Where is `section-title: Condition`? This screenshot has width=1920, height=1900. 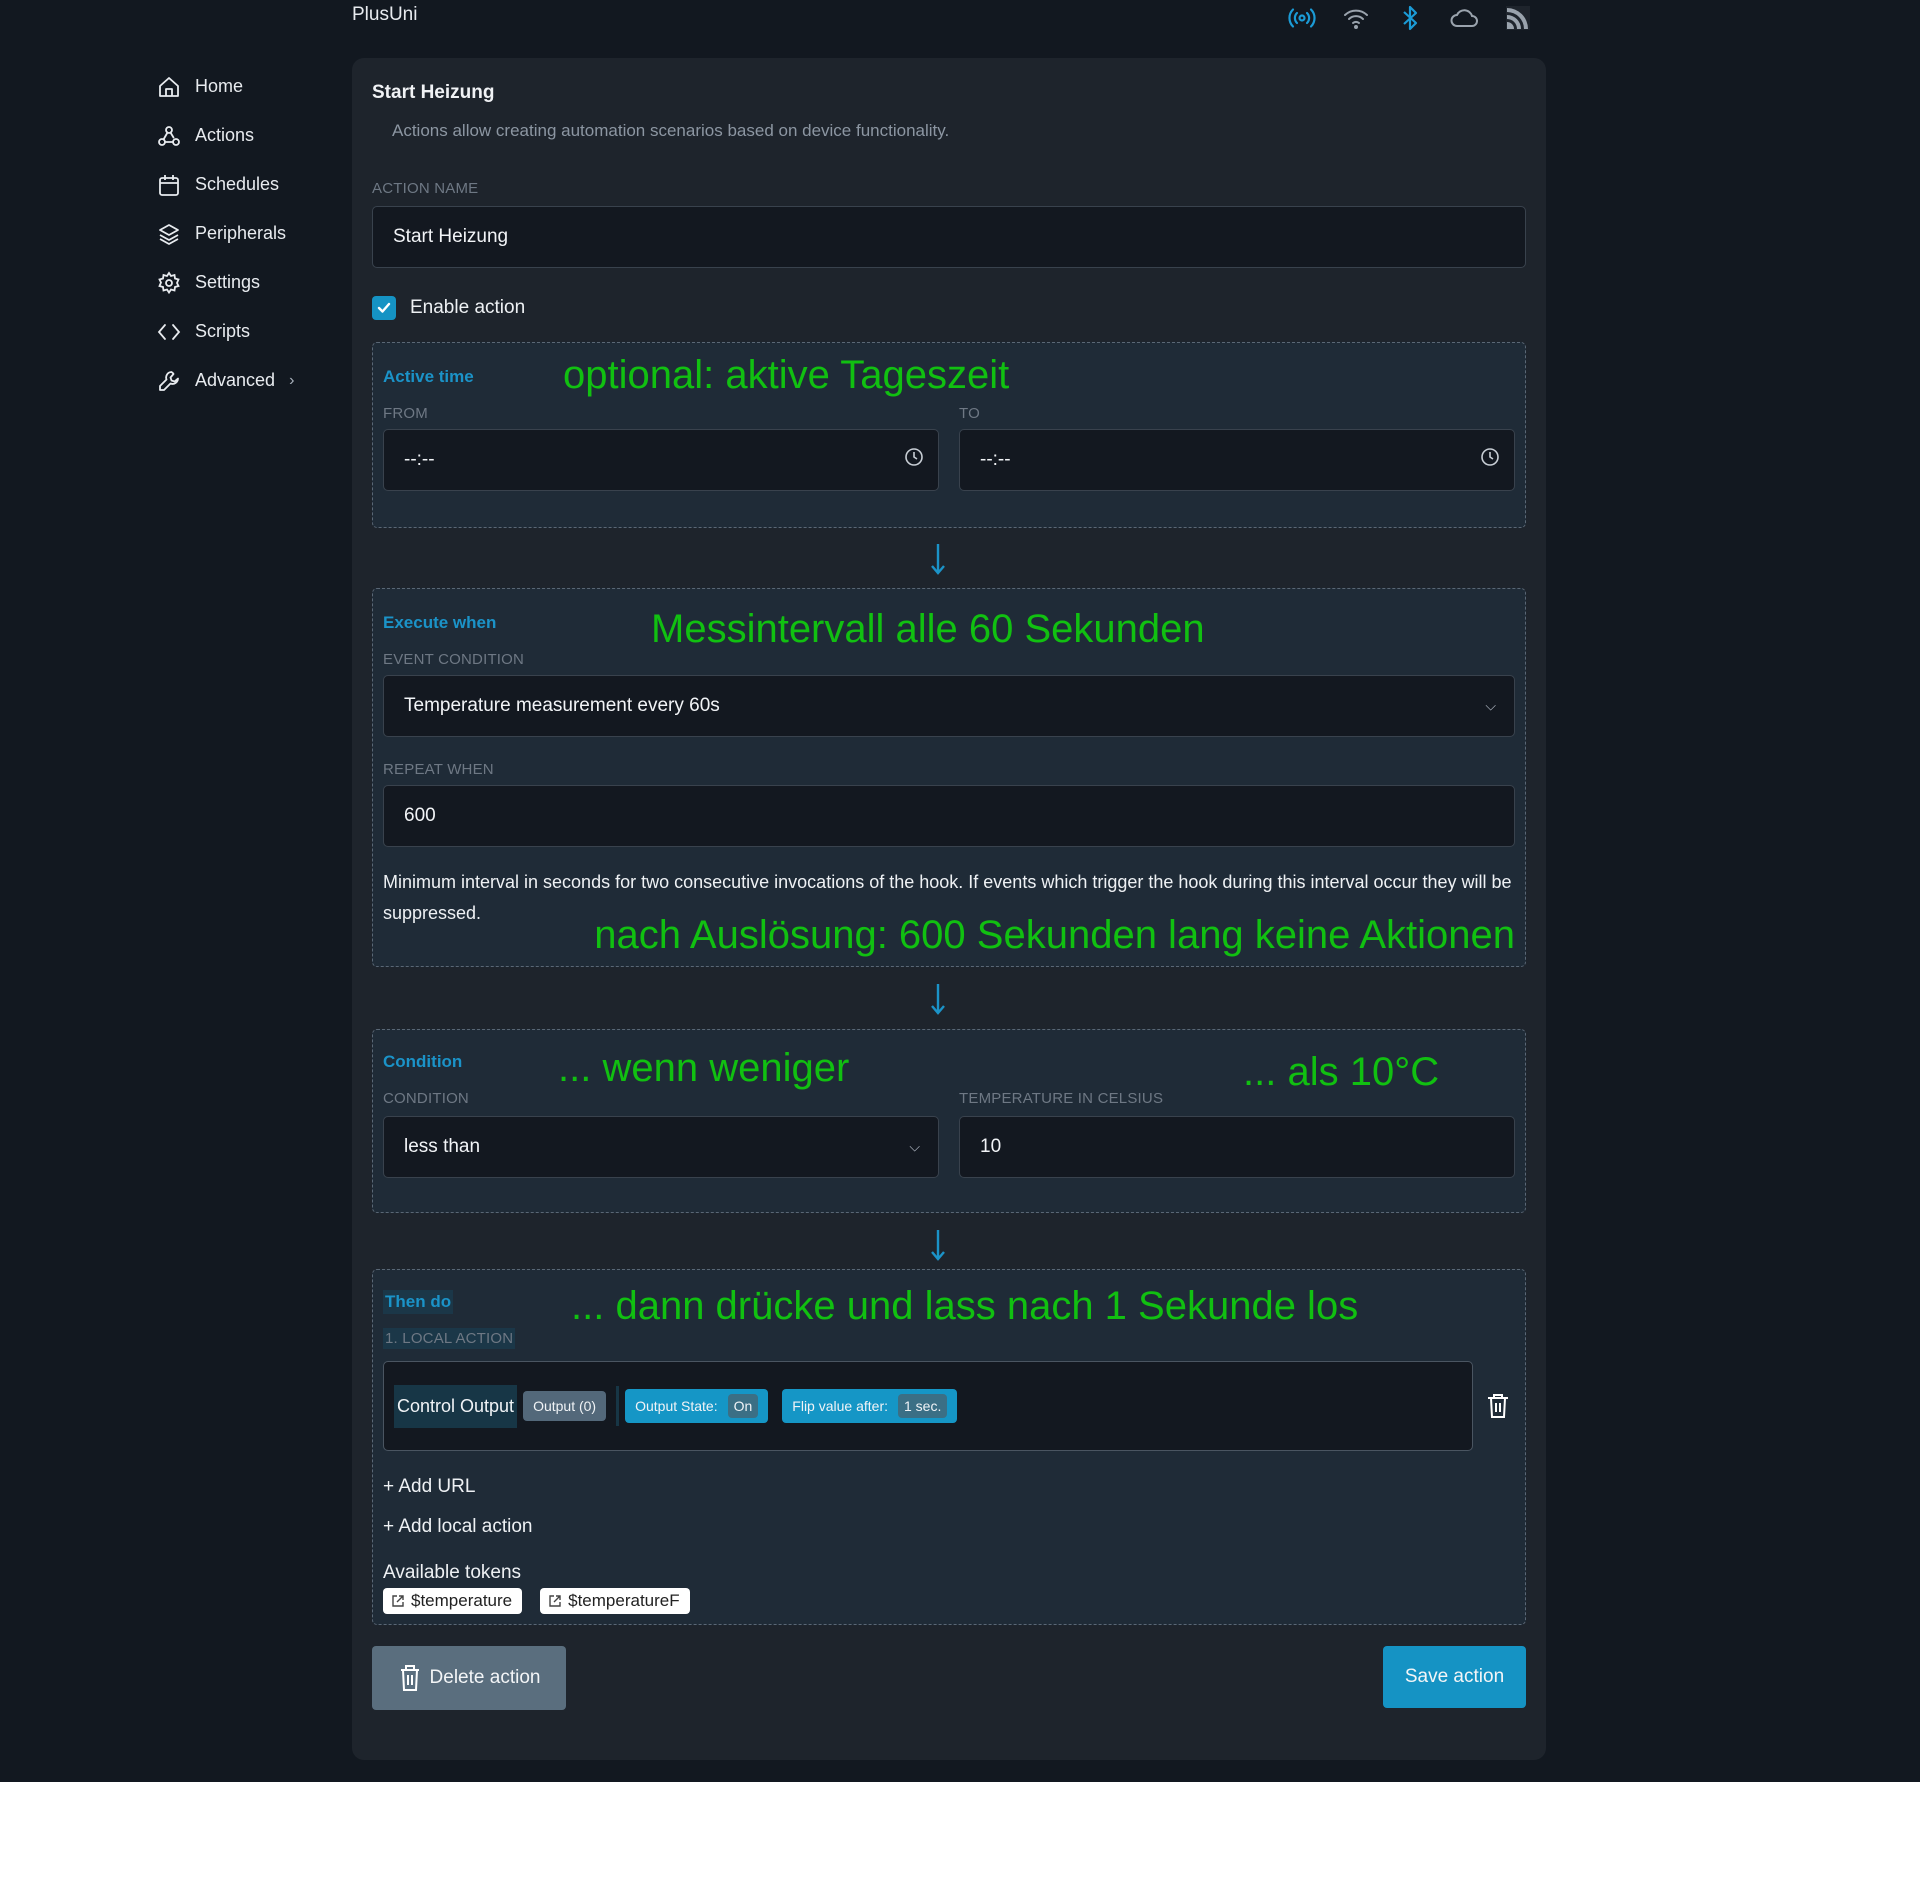 section-title: Condition is located at coordinates (423, 1061).